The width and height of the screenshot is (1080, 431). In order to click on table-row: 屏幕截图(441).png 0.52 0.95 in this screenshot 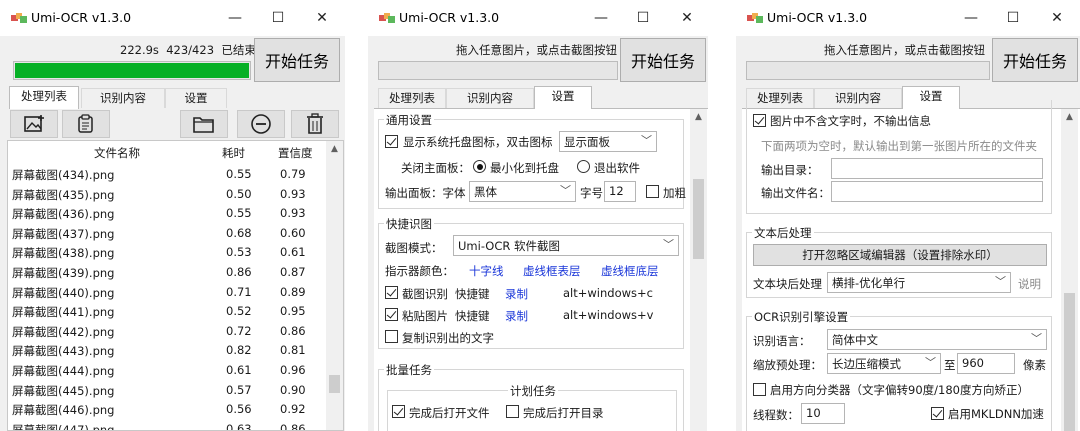, I will do `click(168, 311)`.